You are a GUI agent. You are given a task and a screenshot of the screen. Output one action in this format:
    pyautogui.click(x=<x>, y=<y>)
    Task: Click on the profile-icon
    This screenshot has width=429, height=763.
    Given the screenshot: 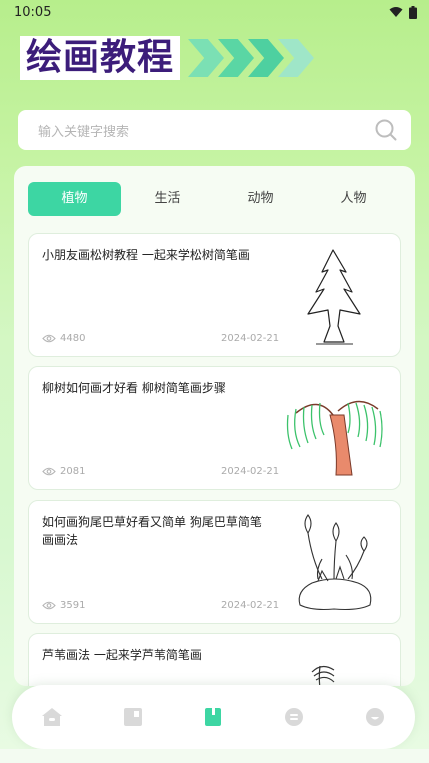 What is the action you would take?
    pyautogui.click(x=374, y=717)
    